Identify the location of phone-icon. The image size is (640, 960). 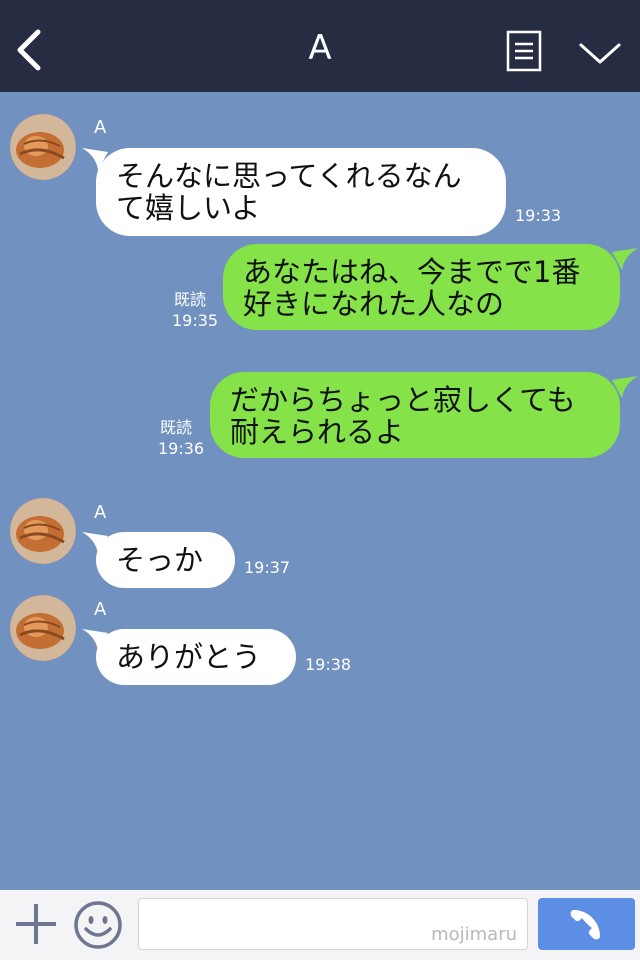
(585, 925).